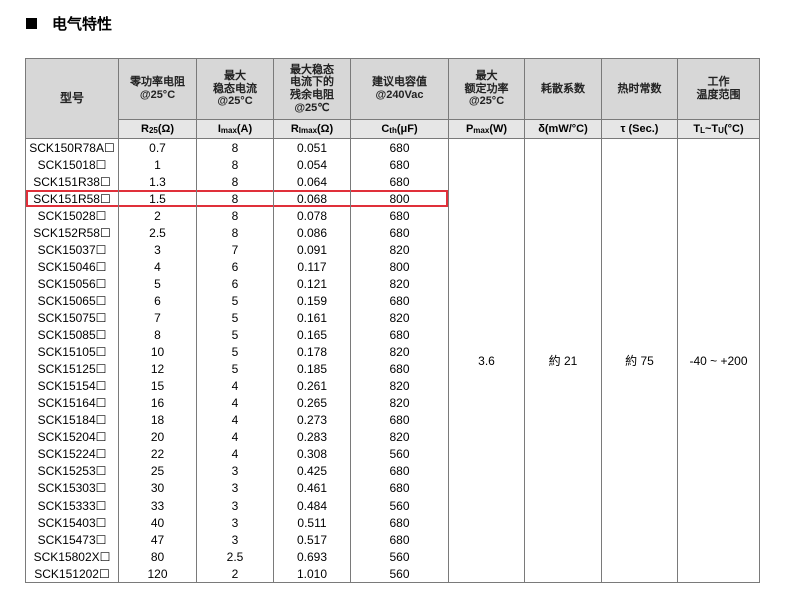  What do you see at coordinates (72, 199) in the screenshot?
I see `cell-model: SCK151R58☐` at bounding box center [72, 199].